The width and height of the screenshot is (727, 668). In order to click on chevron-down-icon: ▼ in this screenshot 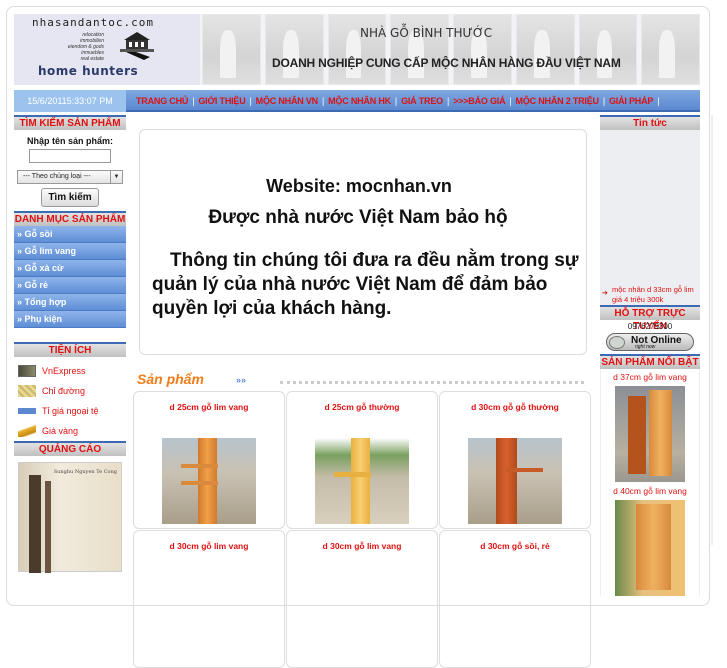, I will do `click(116, 176)`.